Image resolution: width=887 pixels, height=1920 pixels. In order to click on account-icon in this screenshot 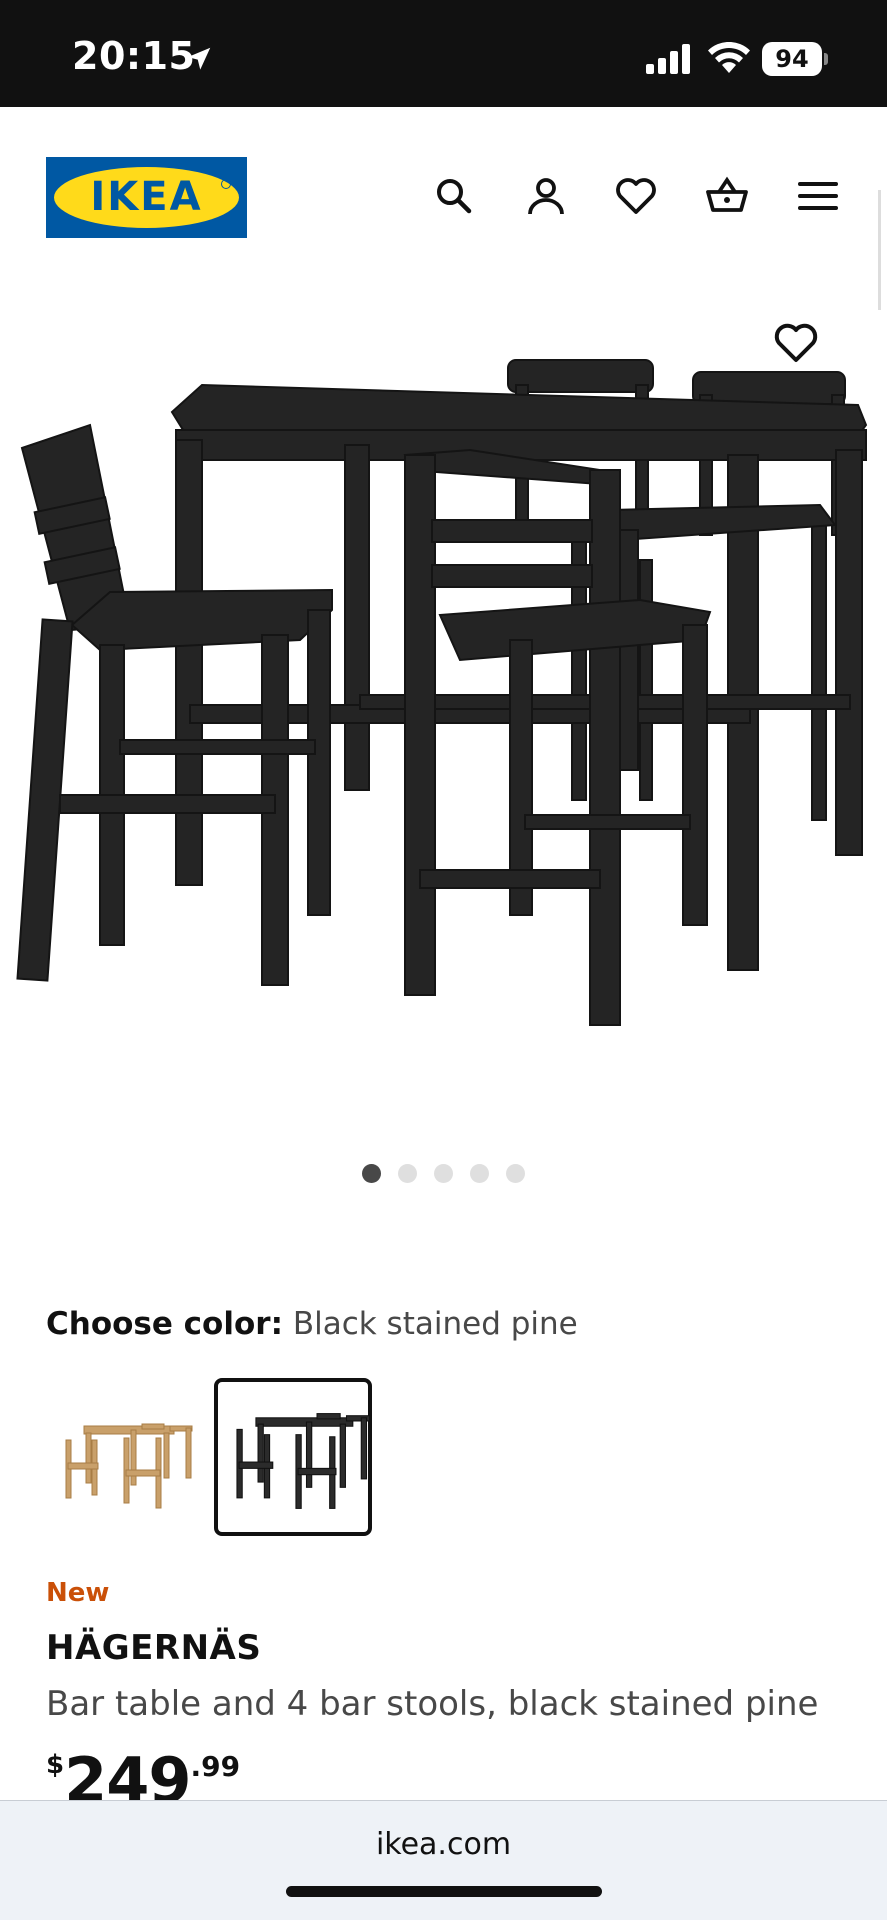, I will do `click(546, 196)`.